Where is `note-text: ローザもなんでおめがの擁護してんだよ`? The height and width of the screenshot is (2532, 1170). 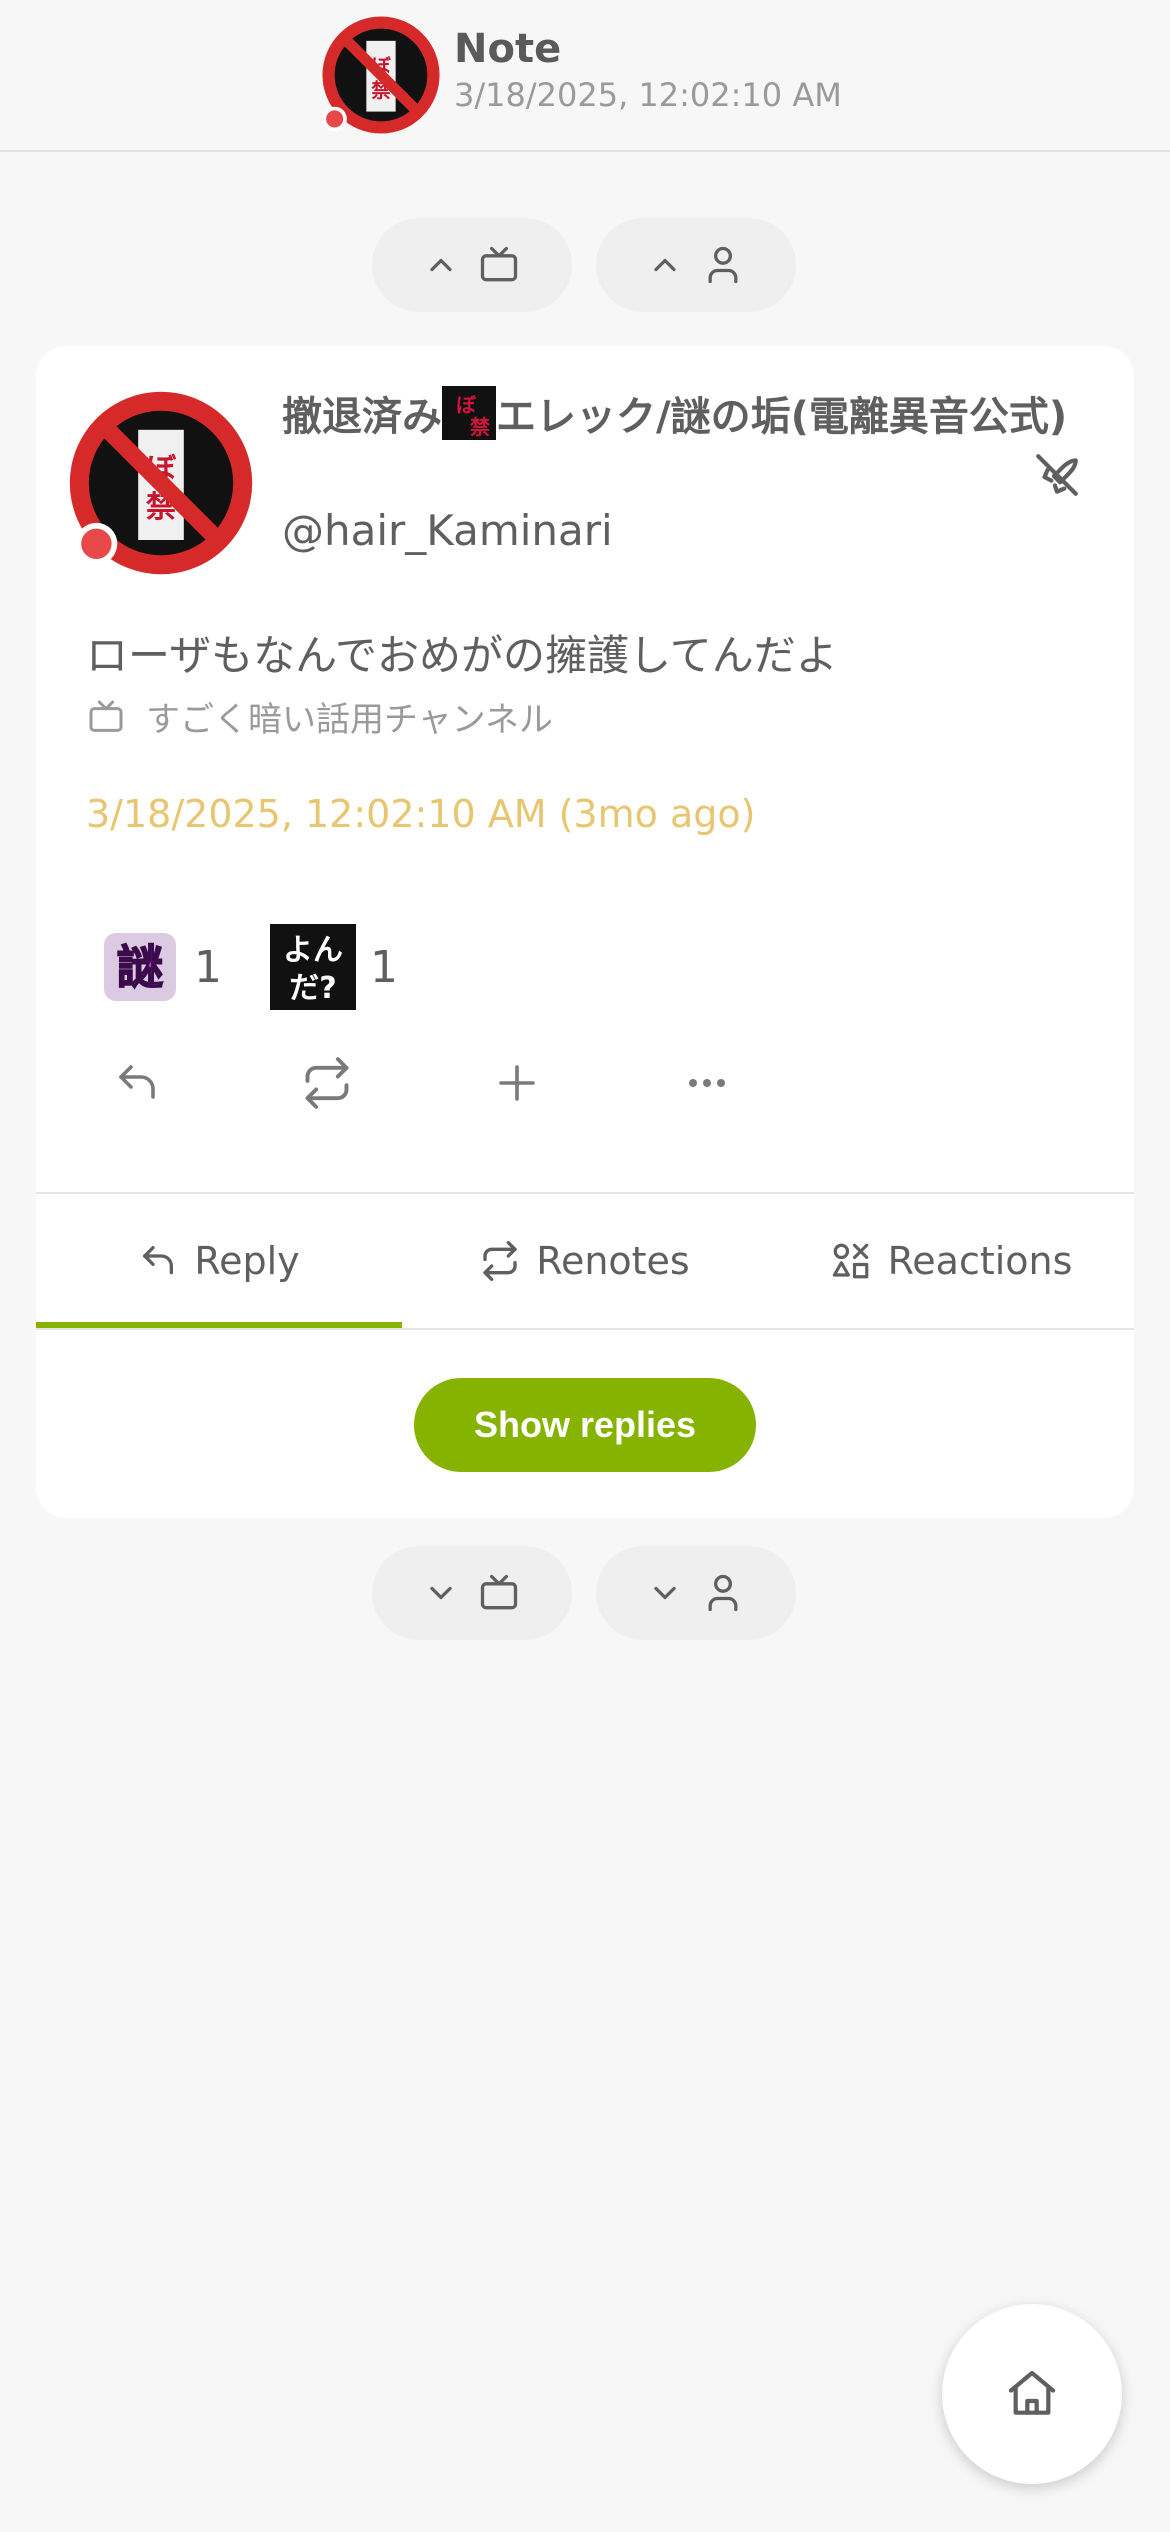
note-text: ローザもなんでおめがの擁護してんだよ is located at coordinates (462, 655).